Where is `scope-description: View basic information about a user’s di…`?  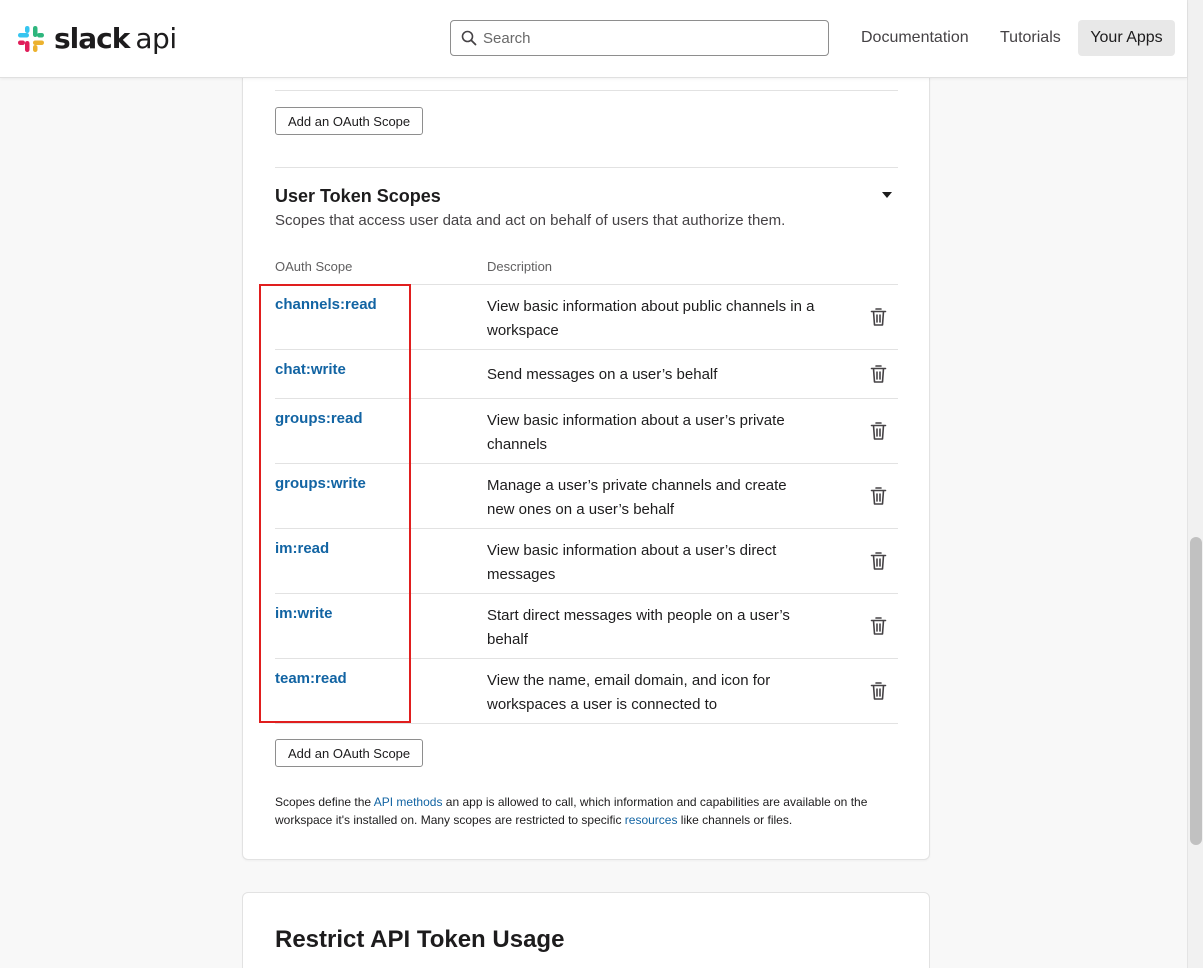 scope-description: View basic information about a user’s di… is located at coordinates (632, 562).